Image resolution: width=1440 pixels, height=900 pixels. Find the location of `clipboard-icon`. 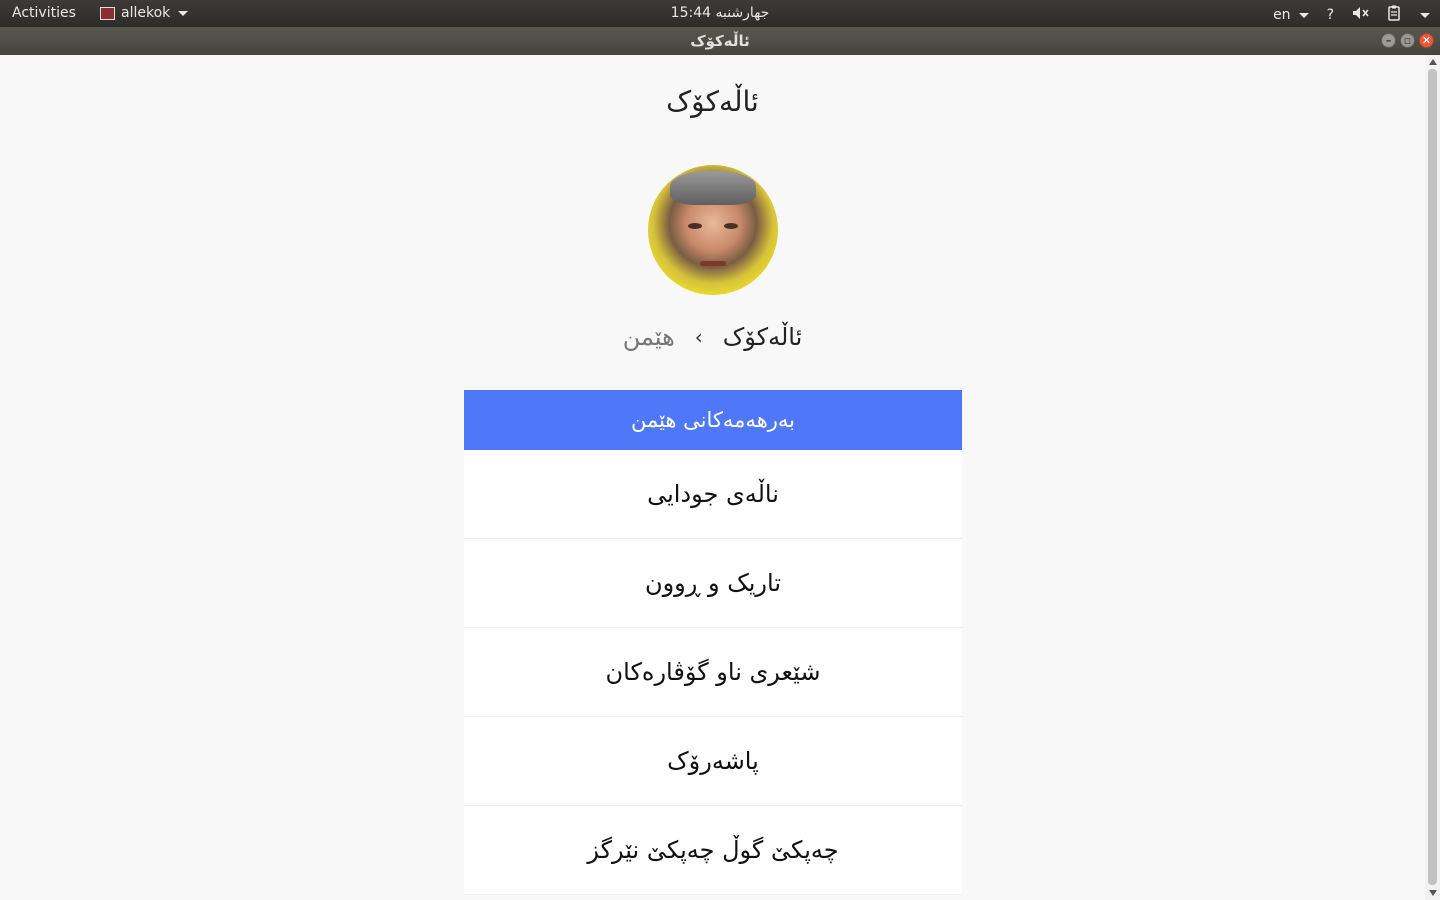

clipboard-icon is located at coordinates (1394, 15).